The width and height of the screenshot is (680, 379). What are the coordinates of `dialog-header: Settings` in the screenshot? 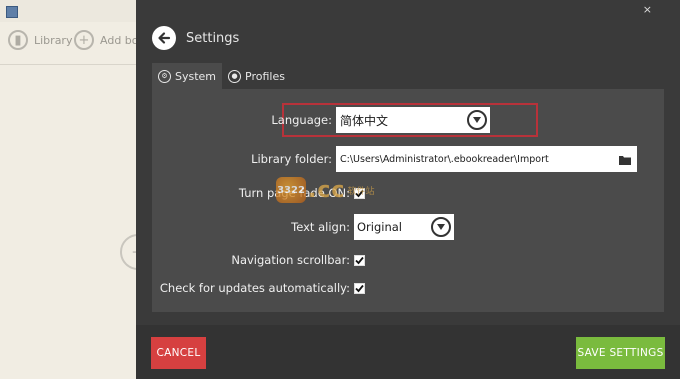 It's located at (195, 38).